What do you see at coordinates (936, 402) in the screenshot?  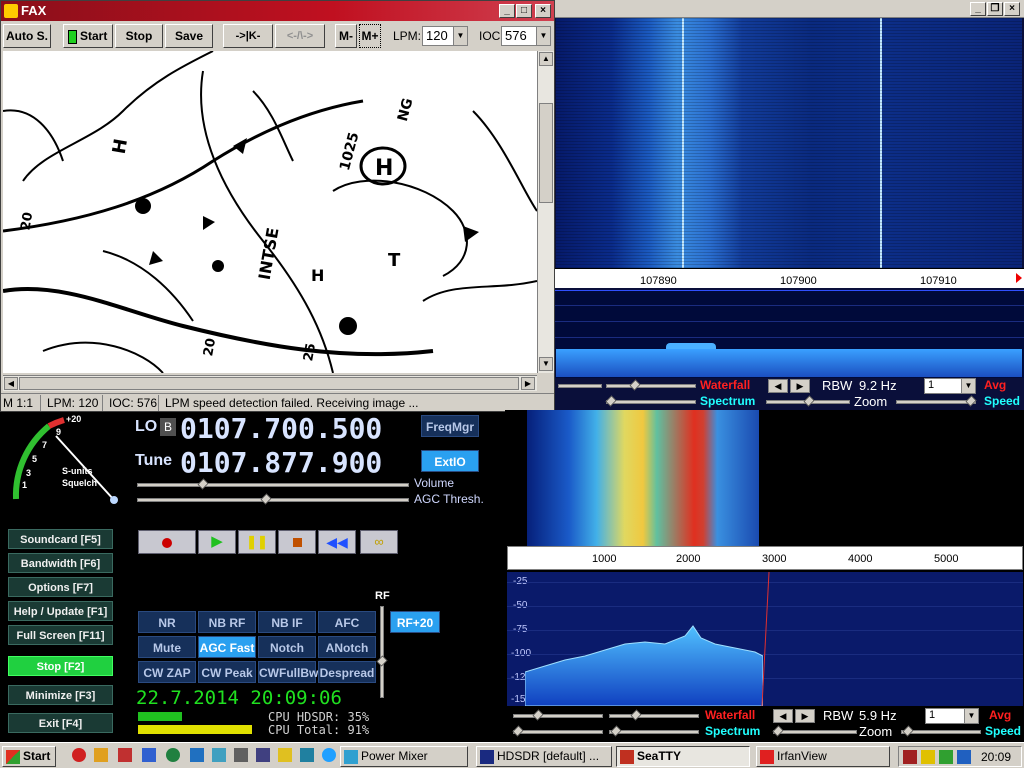 I see `zoom-slider` at bounding box center [936, 402].